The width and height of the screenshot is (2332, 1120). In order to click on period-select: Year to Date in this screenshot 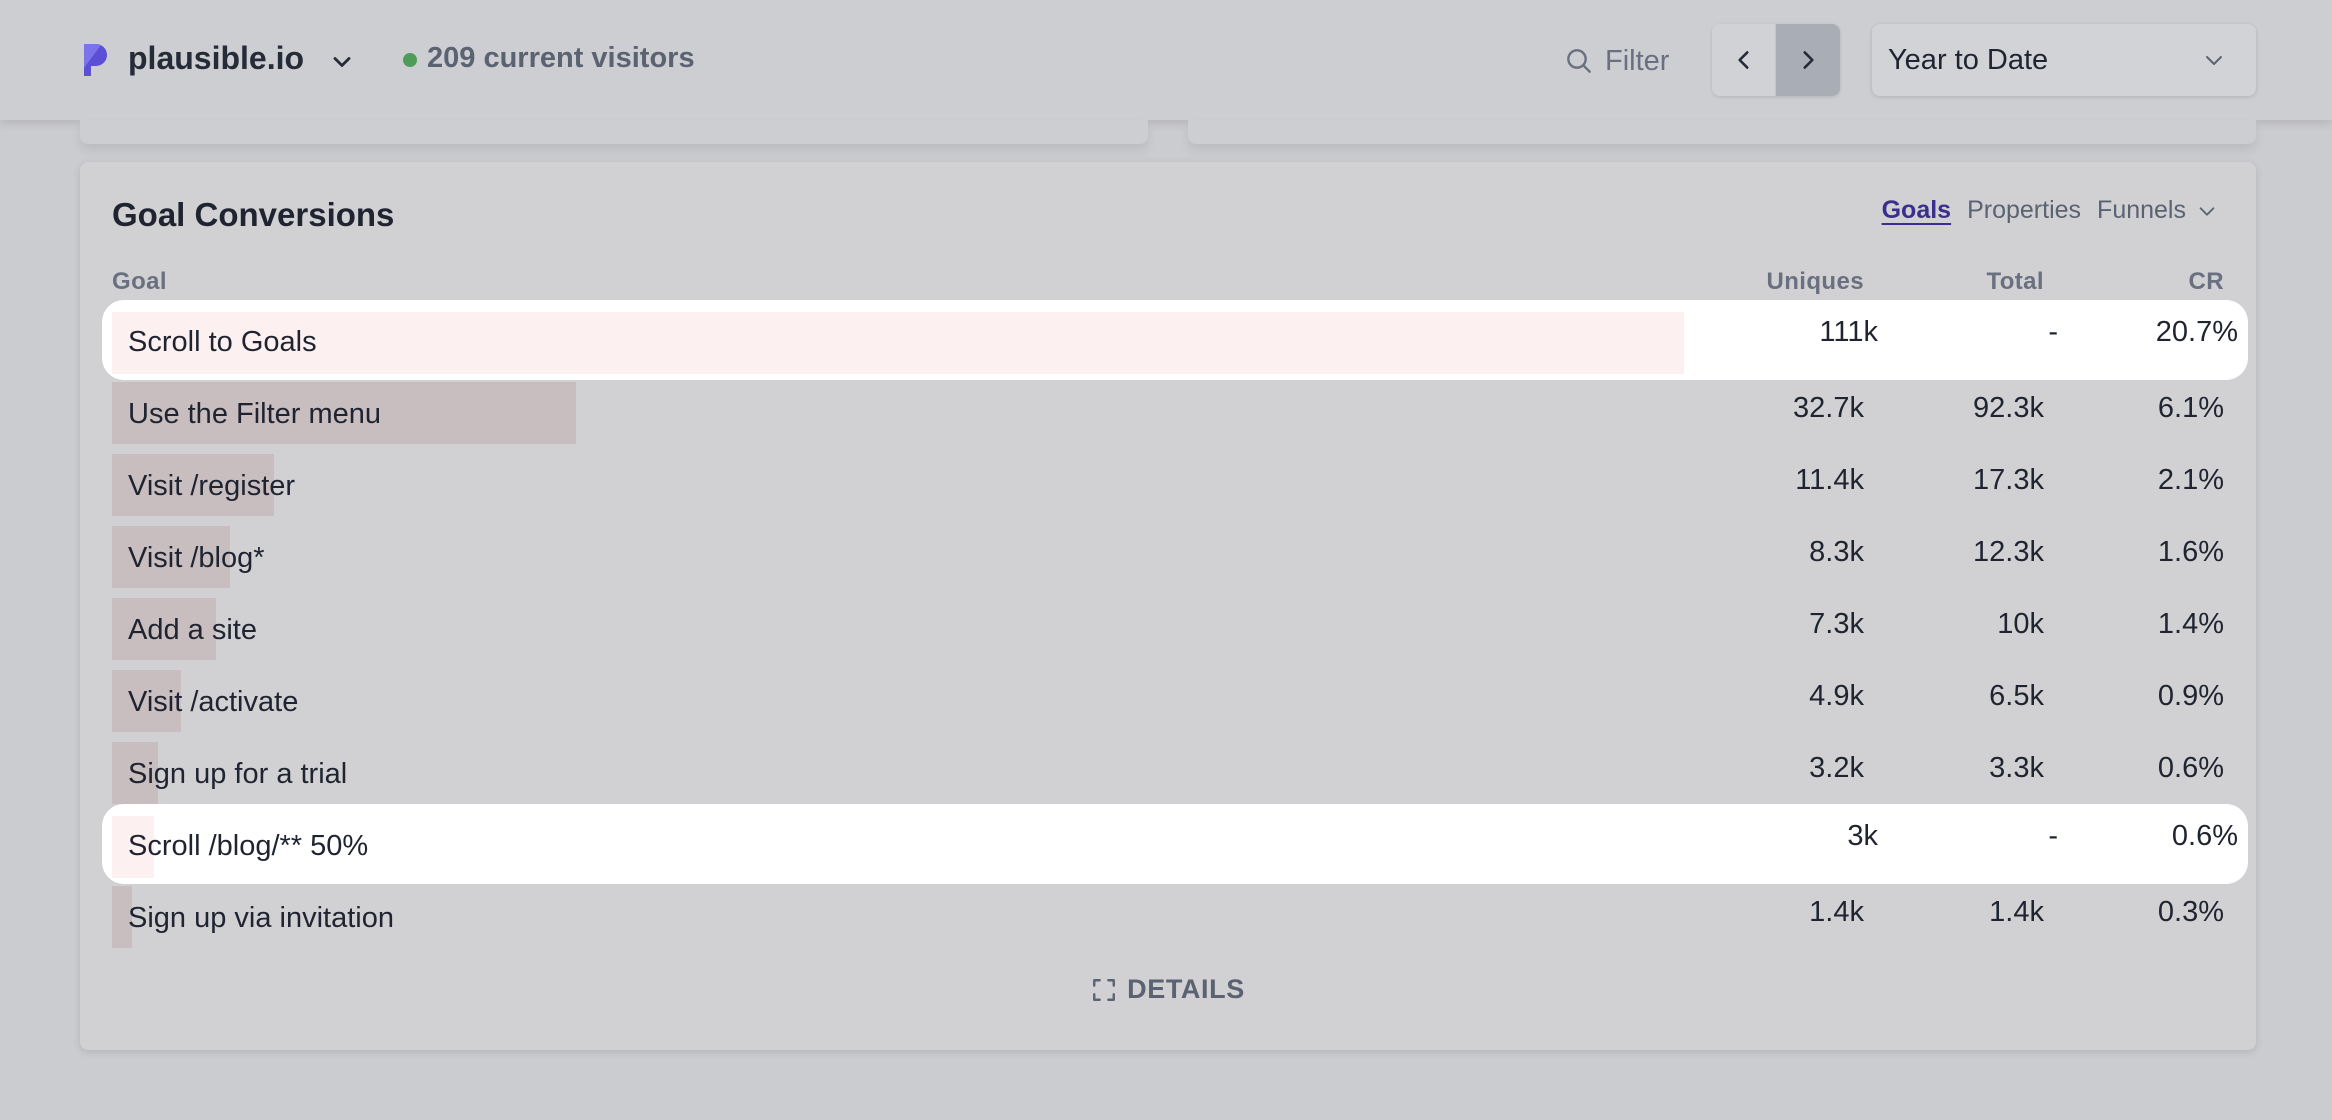, I will do `click(2064, 60)`.